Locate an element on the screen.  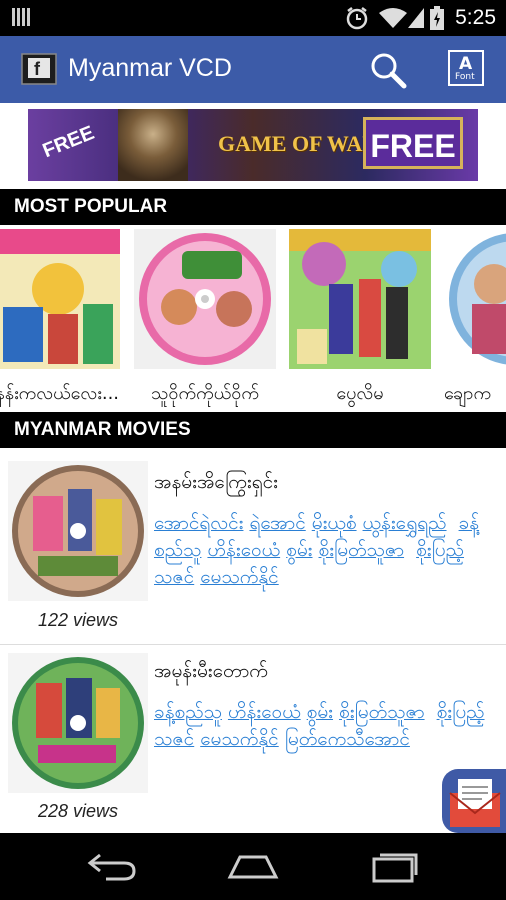
section-header-movies: MYANMAR MOVIES is located at coordinates (253, 430).